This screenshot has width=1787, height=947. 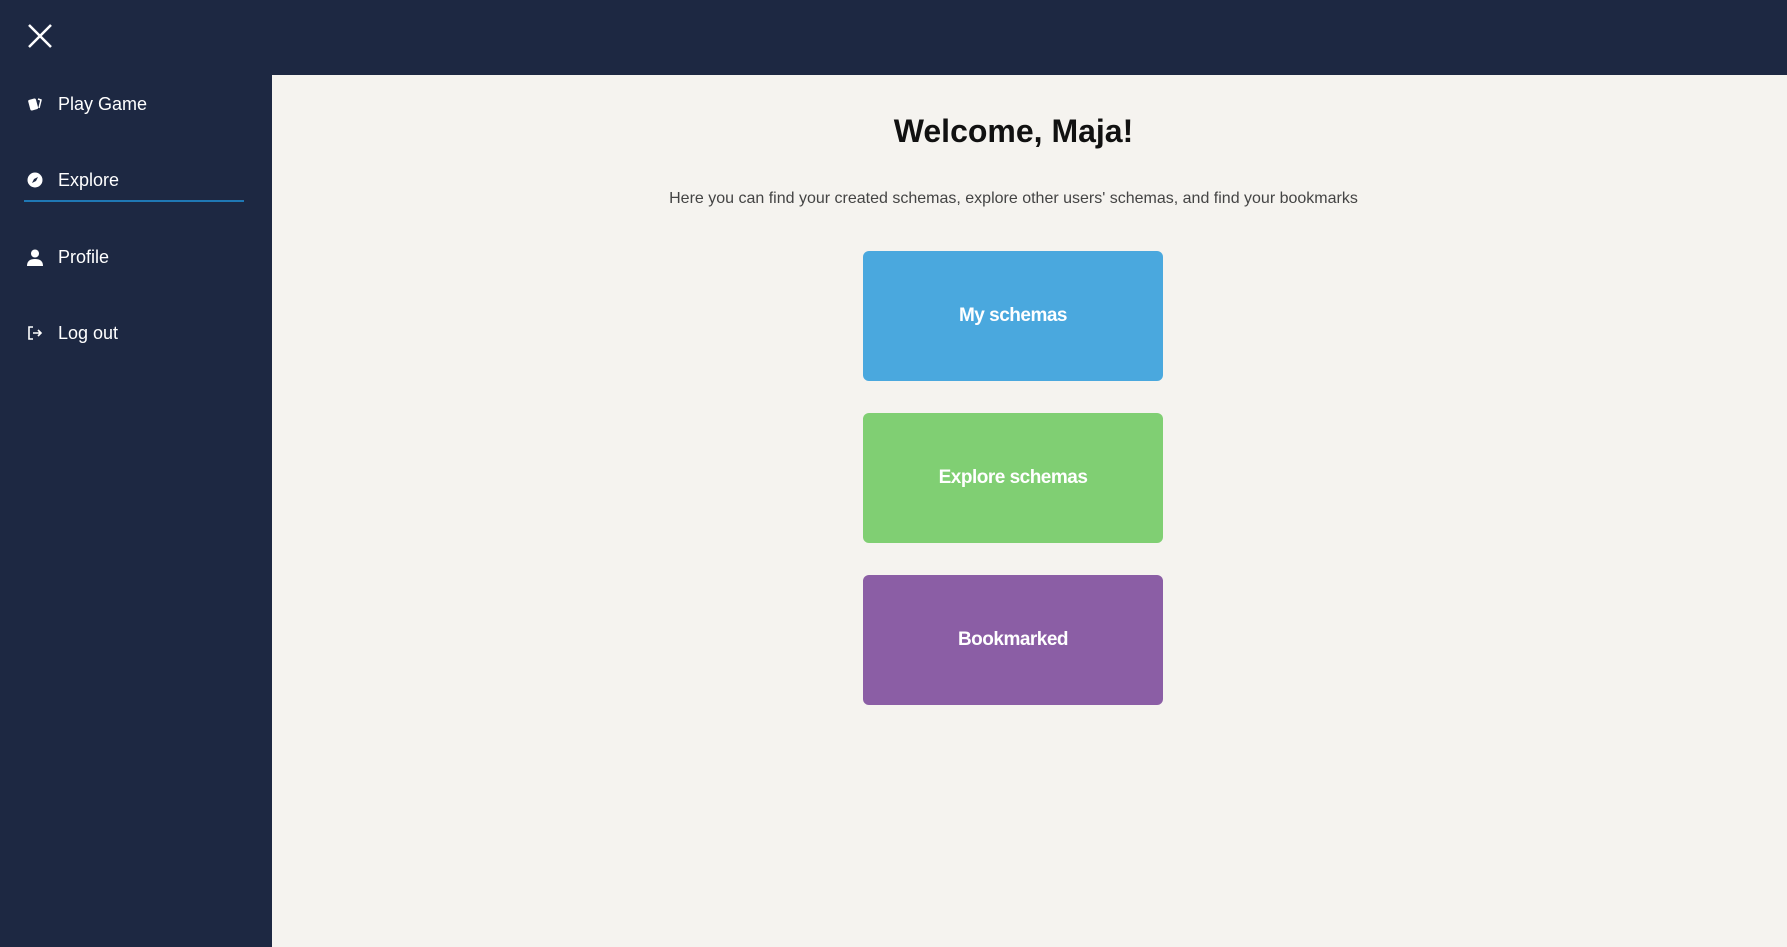 I want to click on sidebar-item-log-out: Log out, so click(x=134, y=333).